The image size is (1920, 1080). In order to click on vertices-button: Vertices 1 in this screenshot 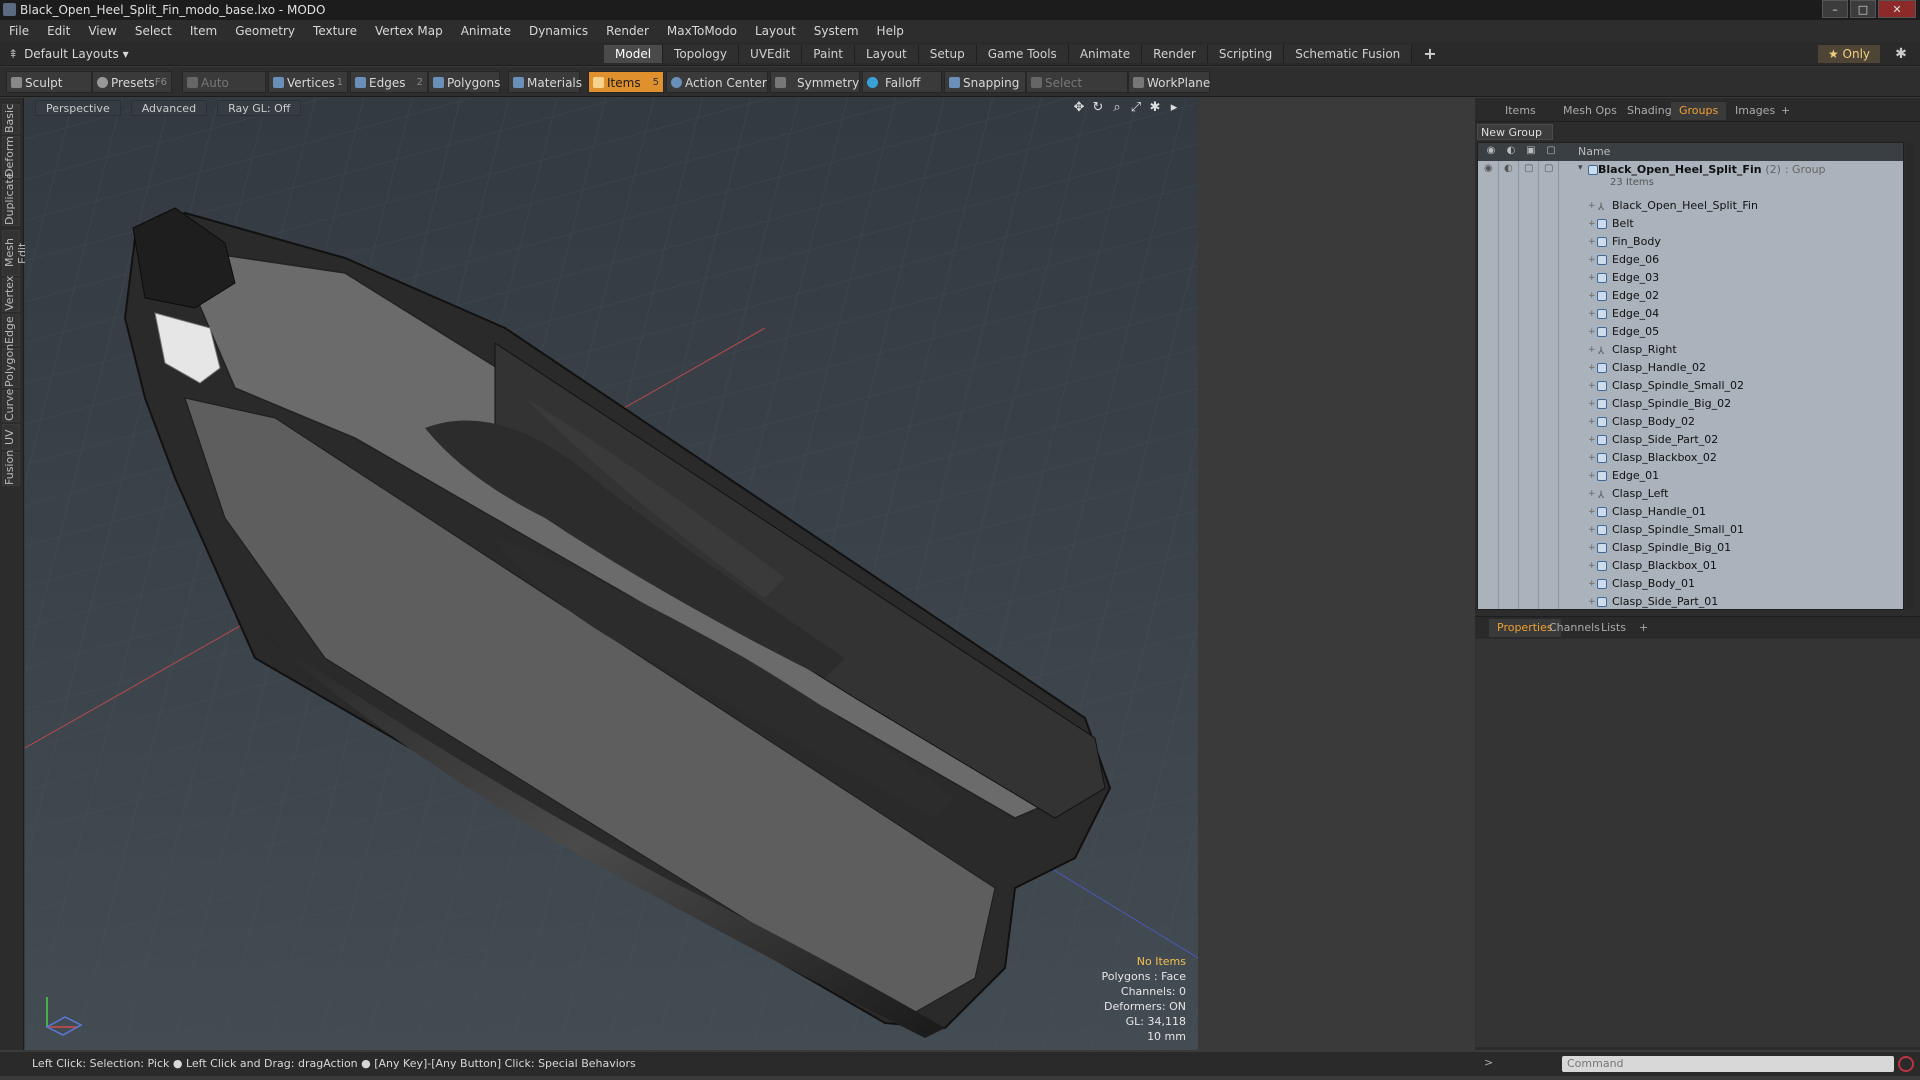, I will do `click(308, 82)`.